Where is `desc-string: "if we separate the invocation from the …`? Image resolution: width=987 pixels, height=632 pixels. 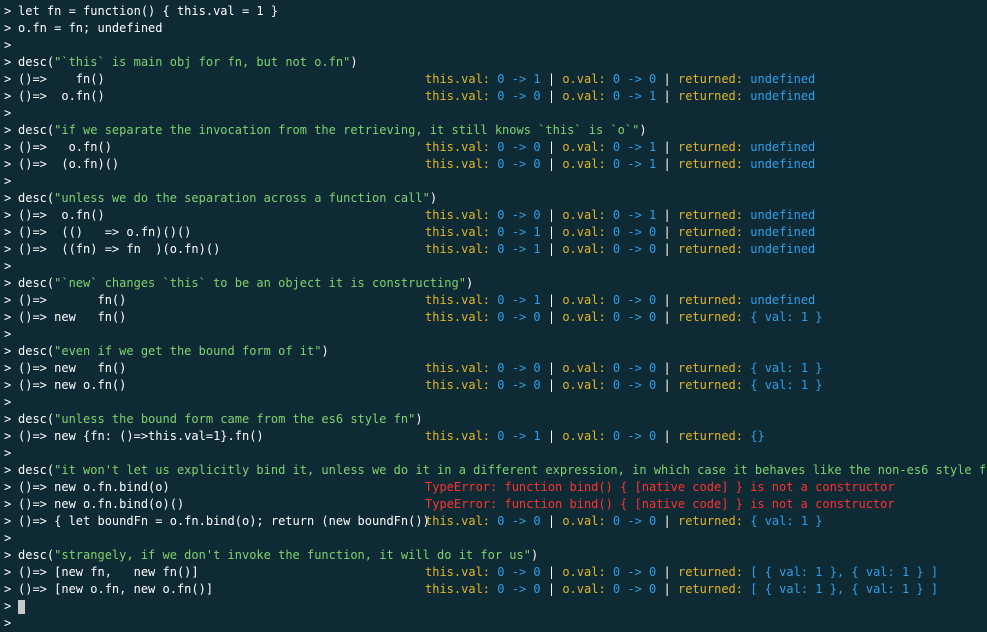
desc-string: "if we separate the invocation from the … is located at coordinates (347, 130).